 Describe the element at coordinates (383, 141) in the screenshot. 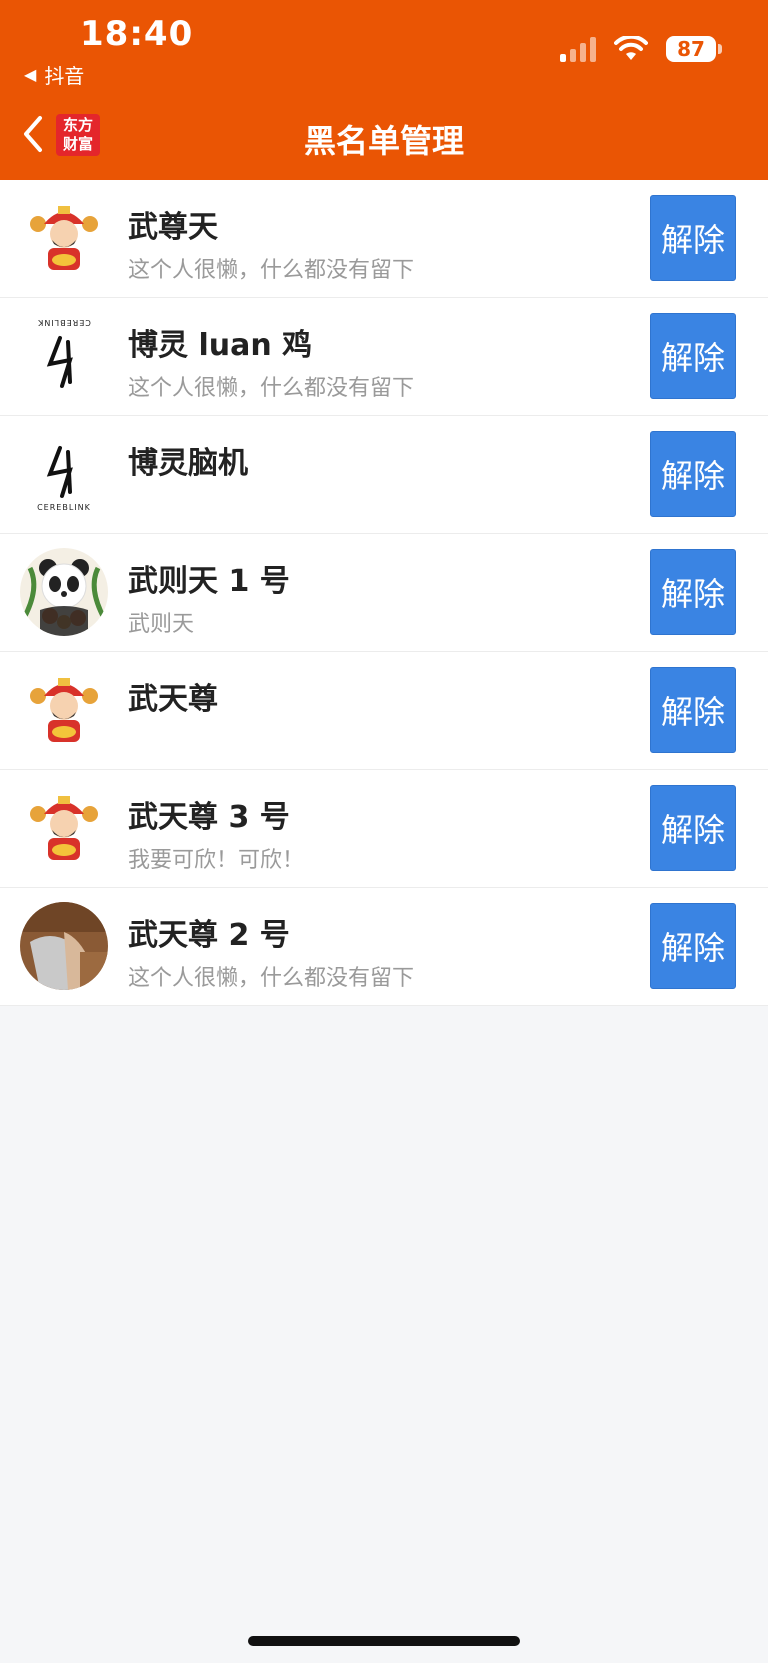

I see `page-title: 黑名单管理` at that location.